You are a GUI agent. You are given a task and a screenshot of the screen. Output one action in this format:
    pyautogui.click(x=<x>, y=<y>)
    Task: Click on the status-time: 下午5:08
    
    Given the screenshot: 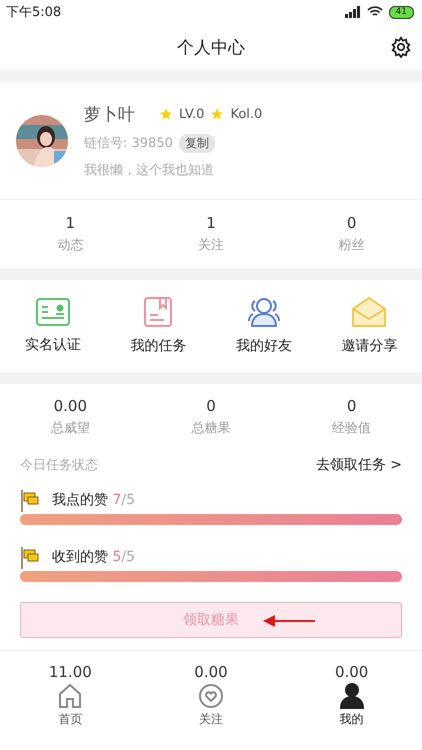 What is the action you would take?
    pyautogui.click(x=34, y=12)
    